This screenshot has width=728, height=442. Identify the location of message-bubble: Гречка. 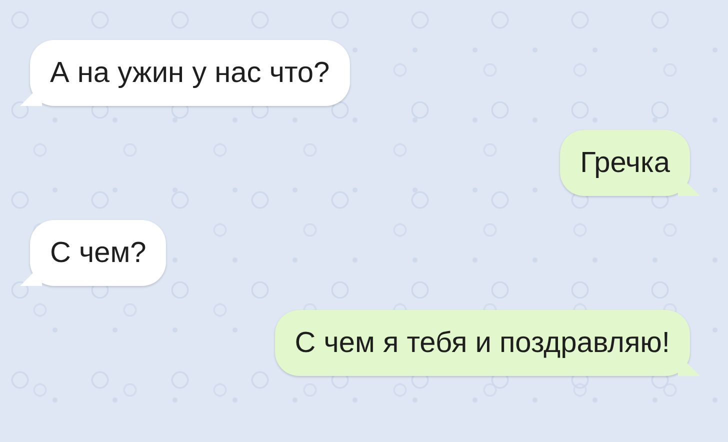
(630, 163).